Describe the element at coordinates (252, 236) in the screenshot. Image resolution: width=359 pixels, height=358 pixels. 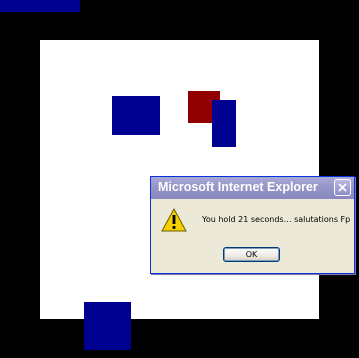
I see `dialog-body: You hold 21 seconds… salutations Fp OK` at that location.